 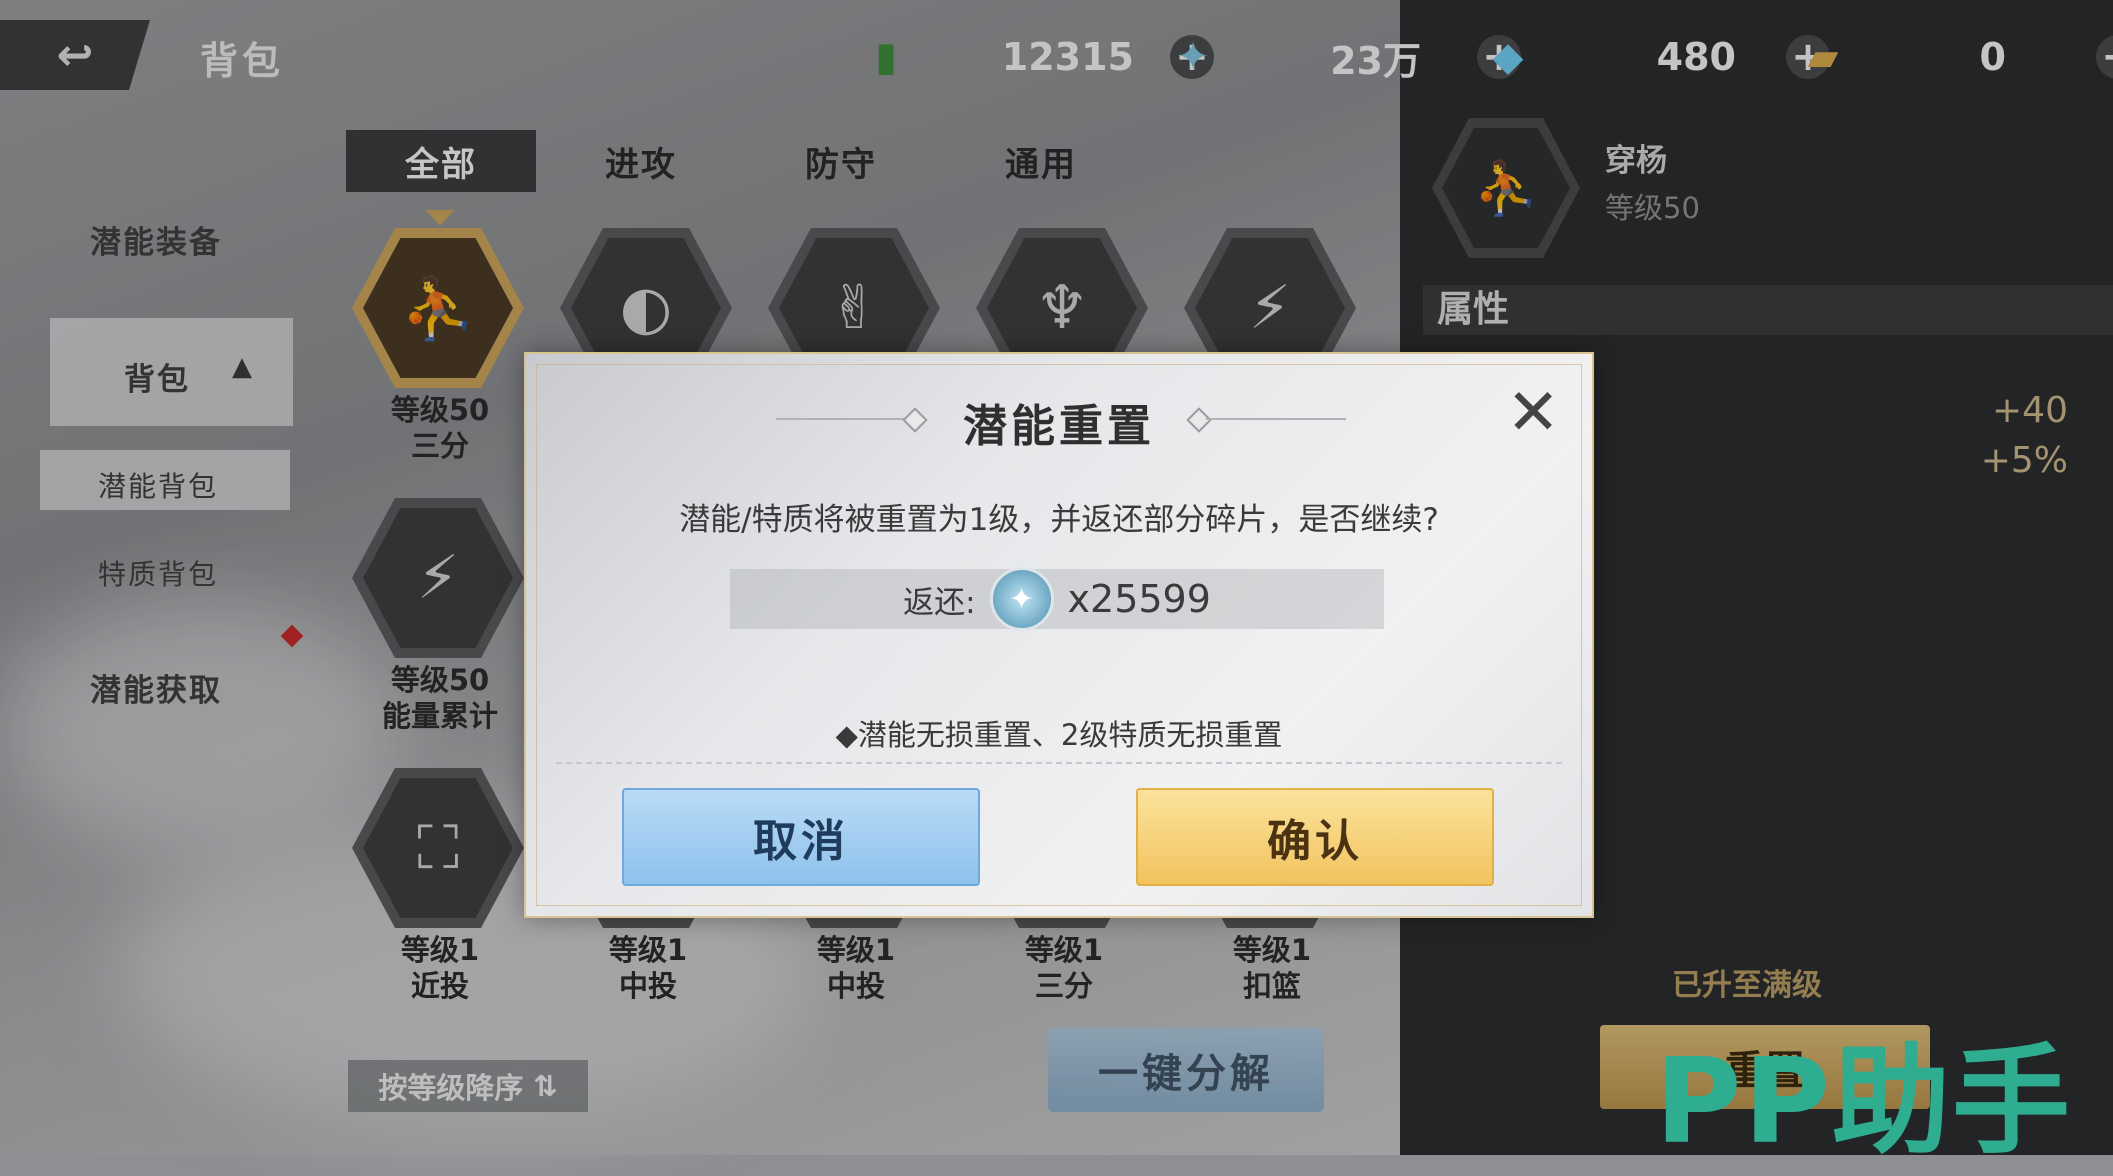 I want to click on dialog-note: ◆潜能无损重置、2级特质无损重置, so click(x=1059, y=735).